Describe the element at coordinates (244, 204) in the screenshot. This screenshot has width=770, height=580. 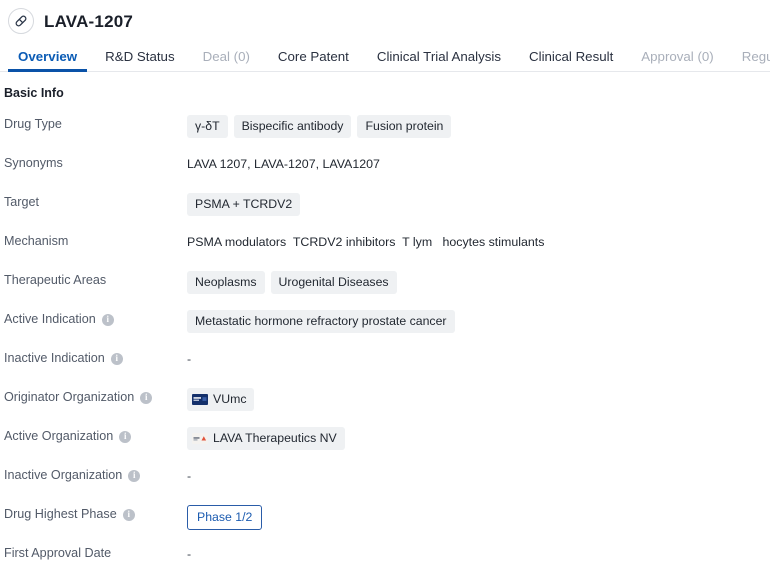
I see `tag-target: PSMA + TCRDV2` at that location.